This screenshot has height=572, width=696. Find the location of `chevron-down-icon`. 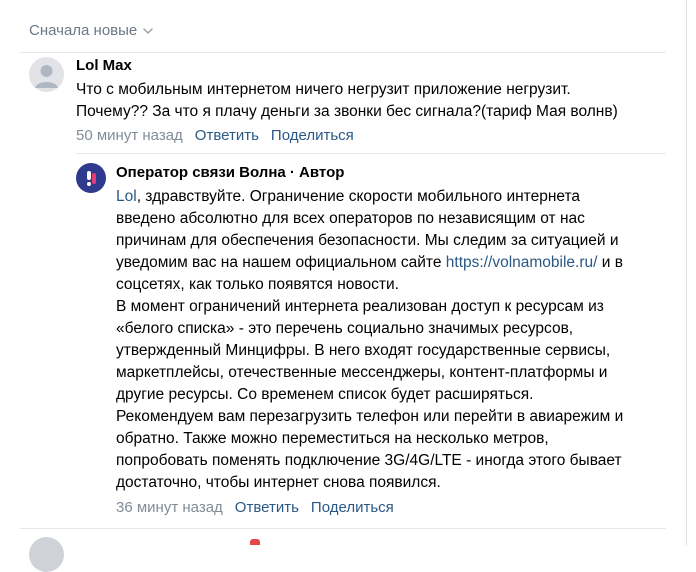

chevron-down-icon is located at coordinates (148, 30).